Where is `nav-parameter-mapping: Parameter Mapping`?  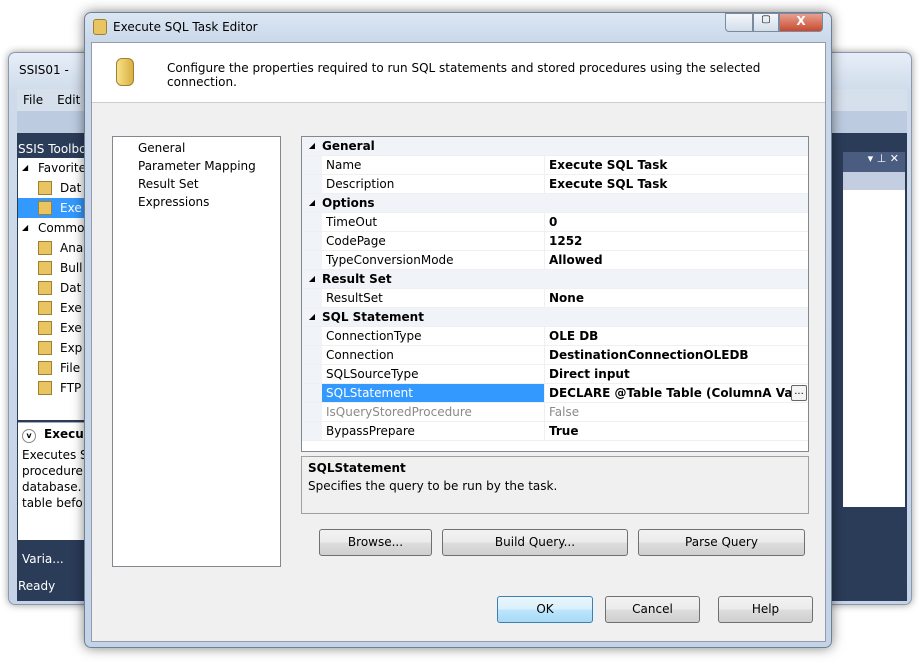
nav-parameter-mapping: Parameter Mapping is located at coordinates (209, 166).